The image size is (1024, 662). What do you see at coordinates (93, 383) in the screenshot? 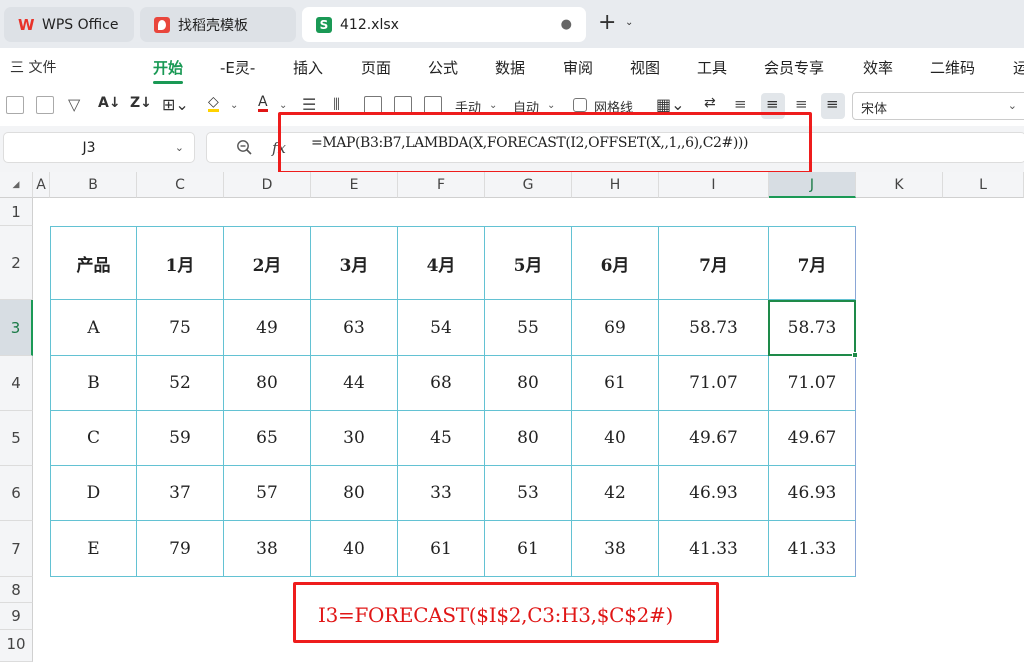
I see `table-cell: B` at bounding box center [93, 383].